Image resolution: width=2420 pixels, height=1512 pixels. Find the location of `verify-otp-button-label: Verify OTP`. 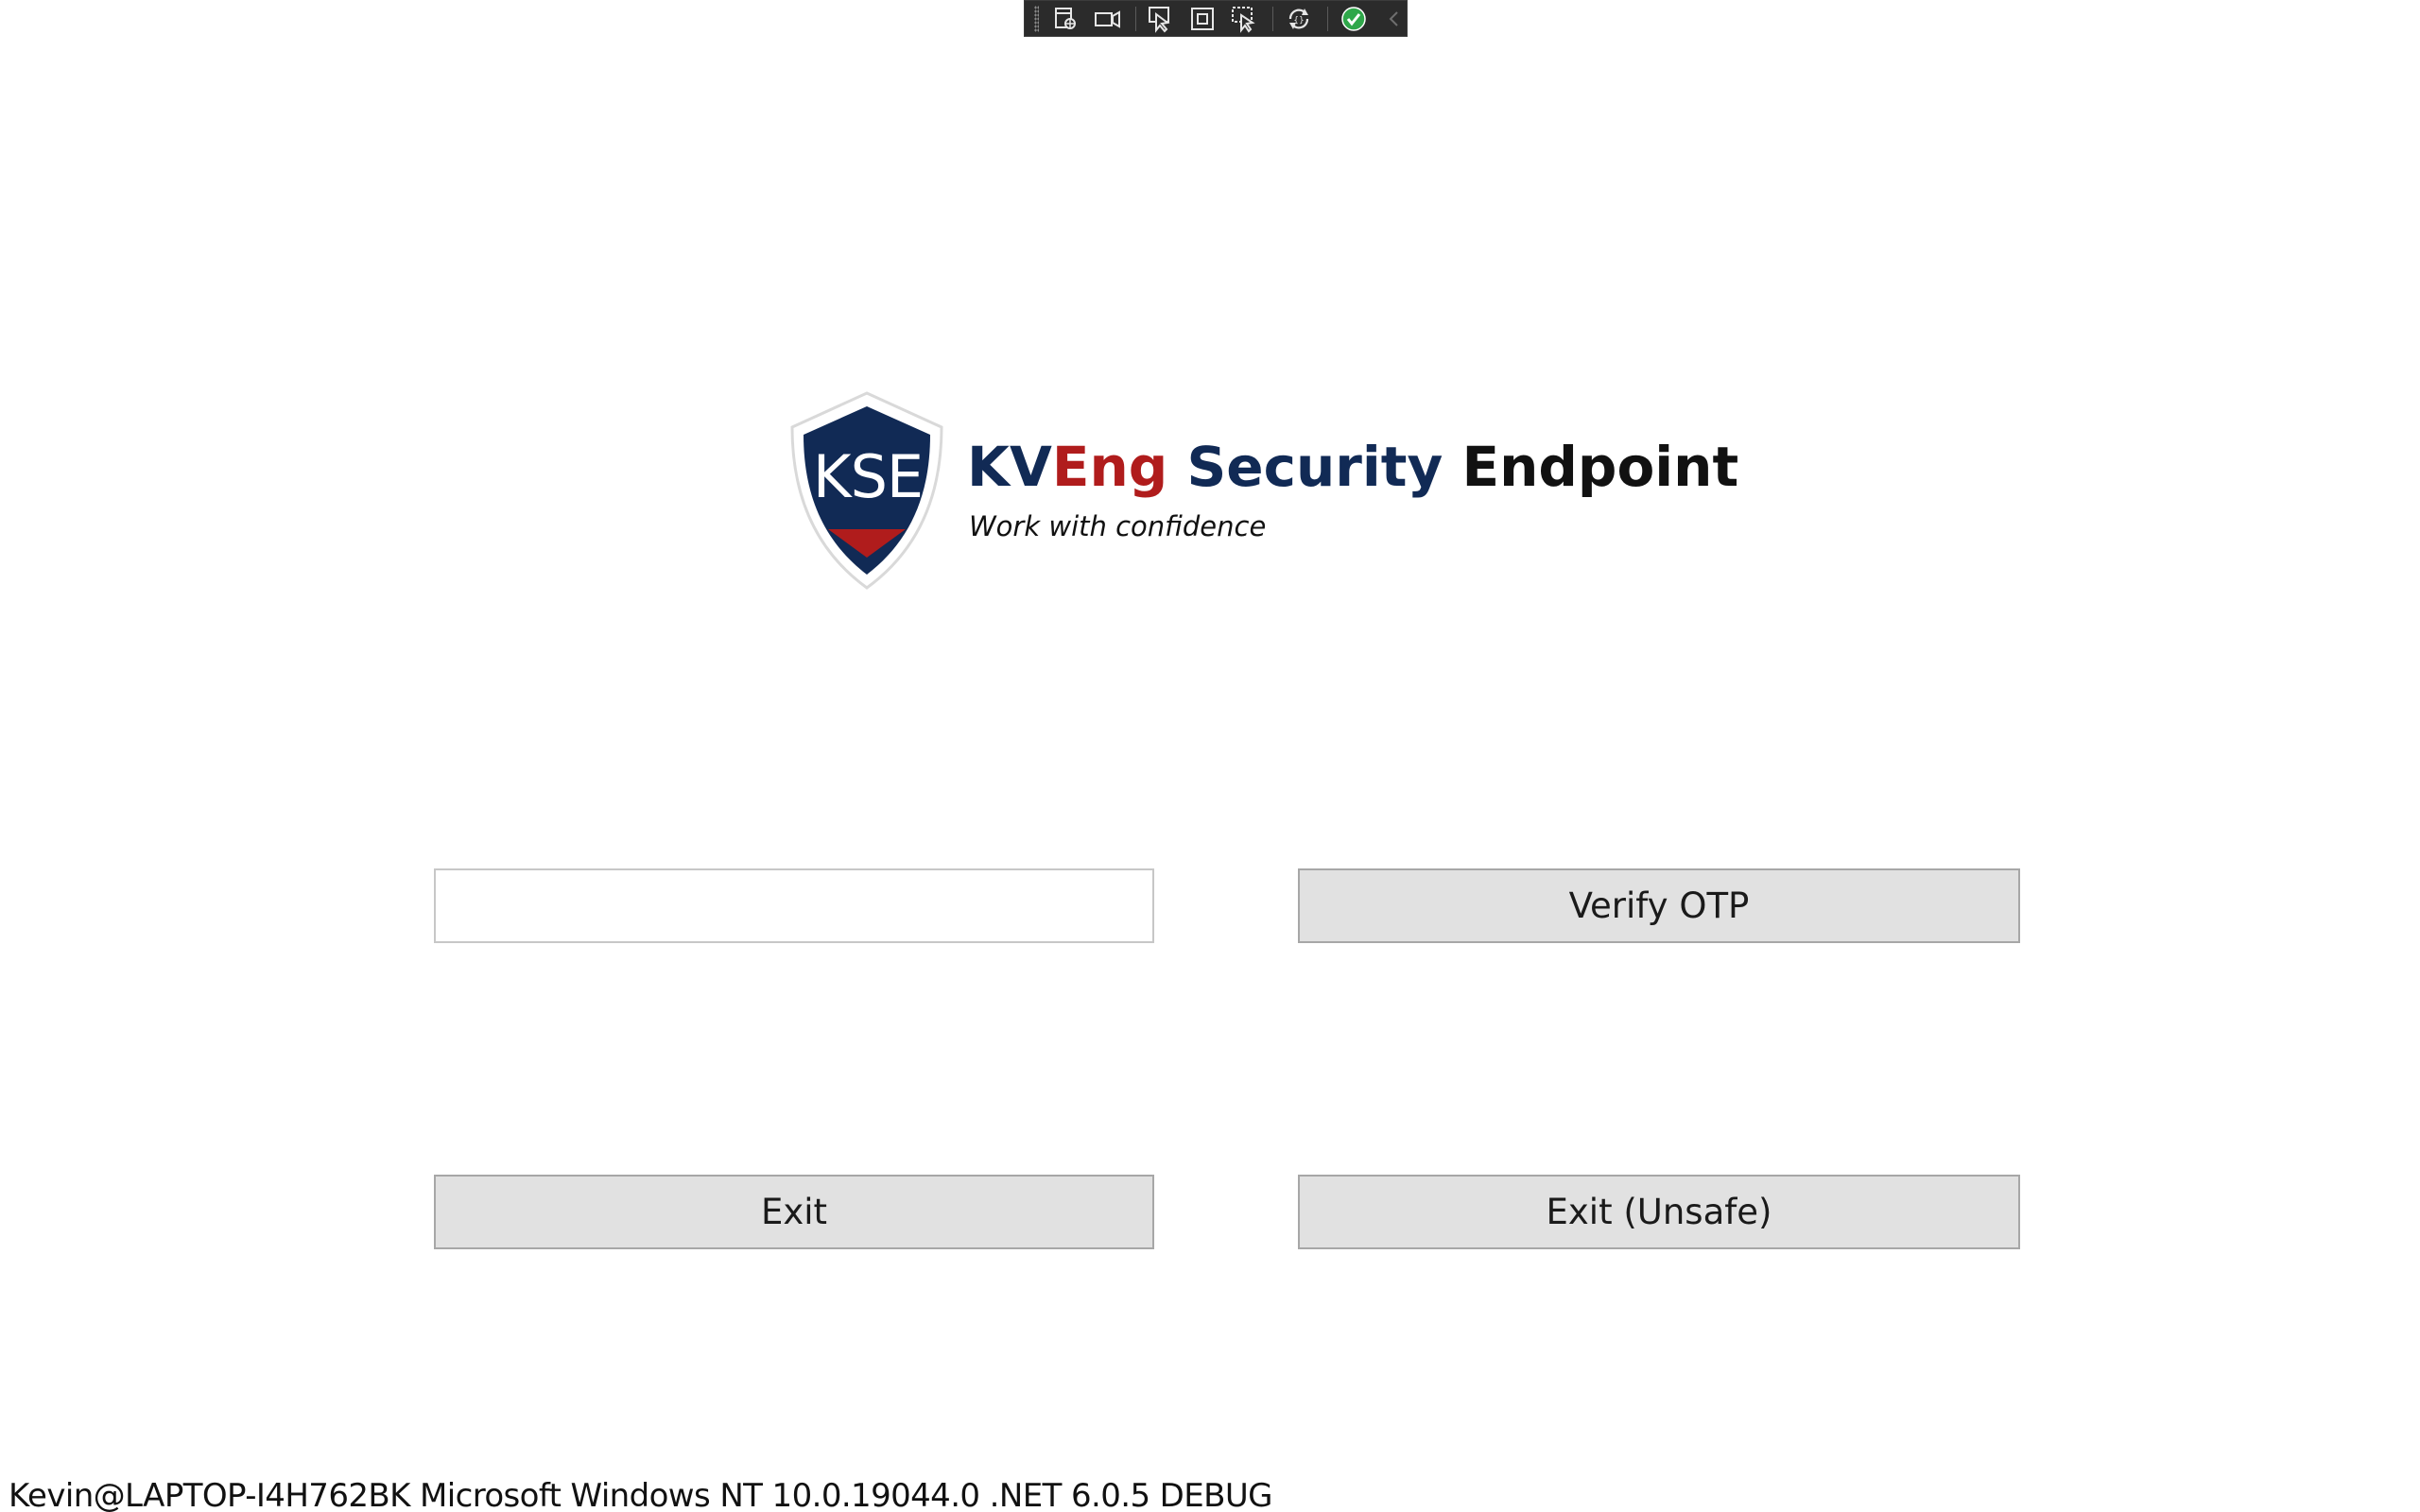

verify-otp-button-label: Verify OTP is located at coordinates (1659, 905).